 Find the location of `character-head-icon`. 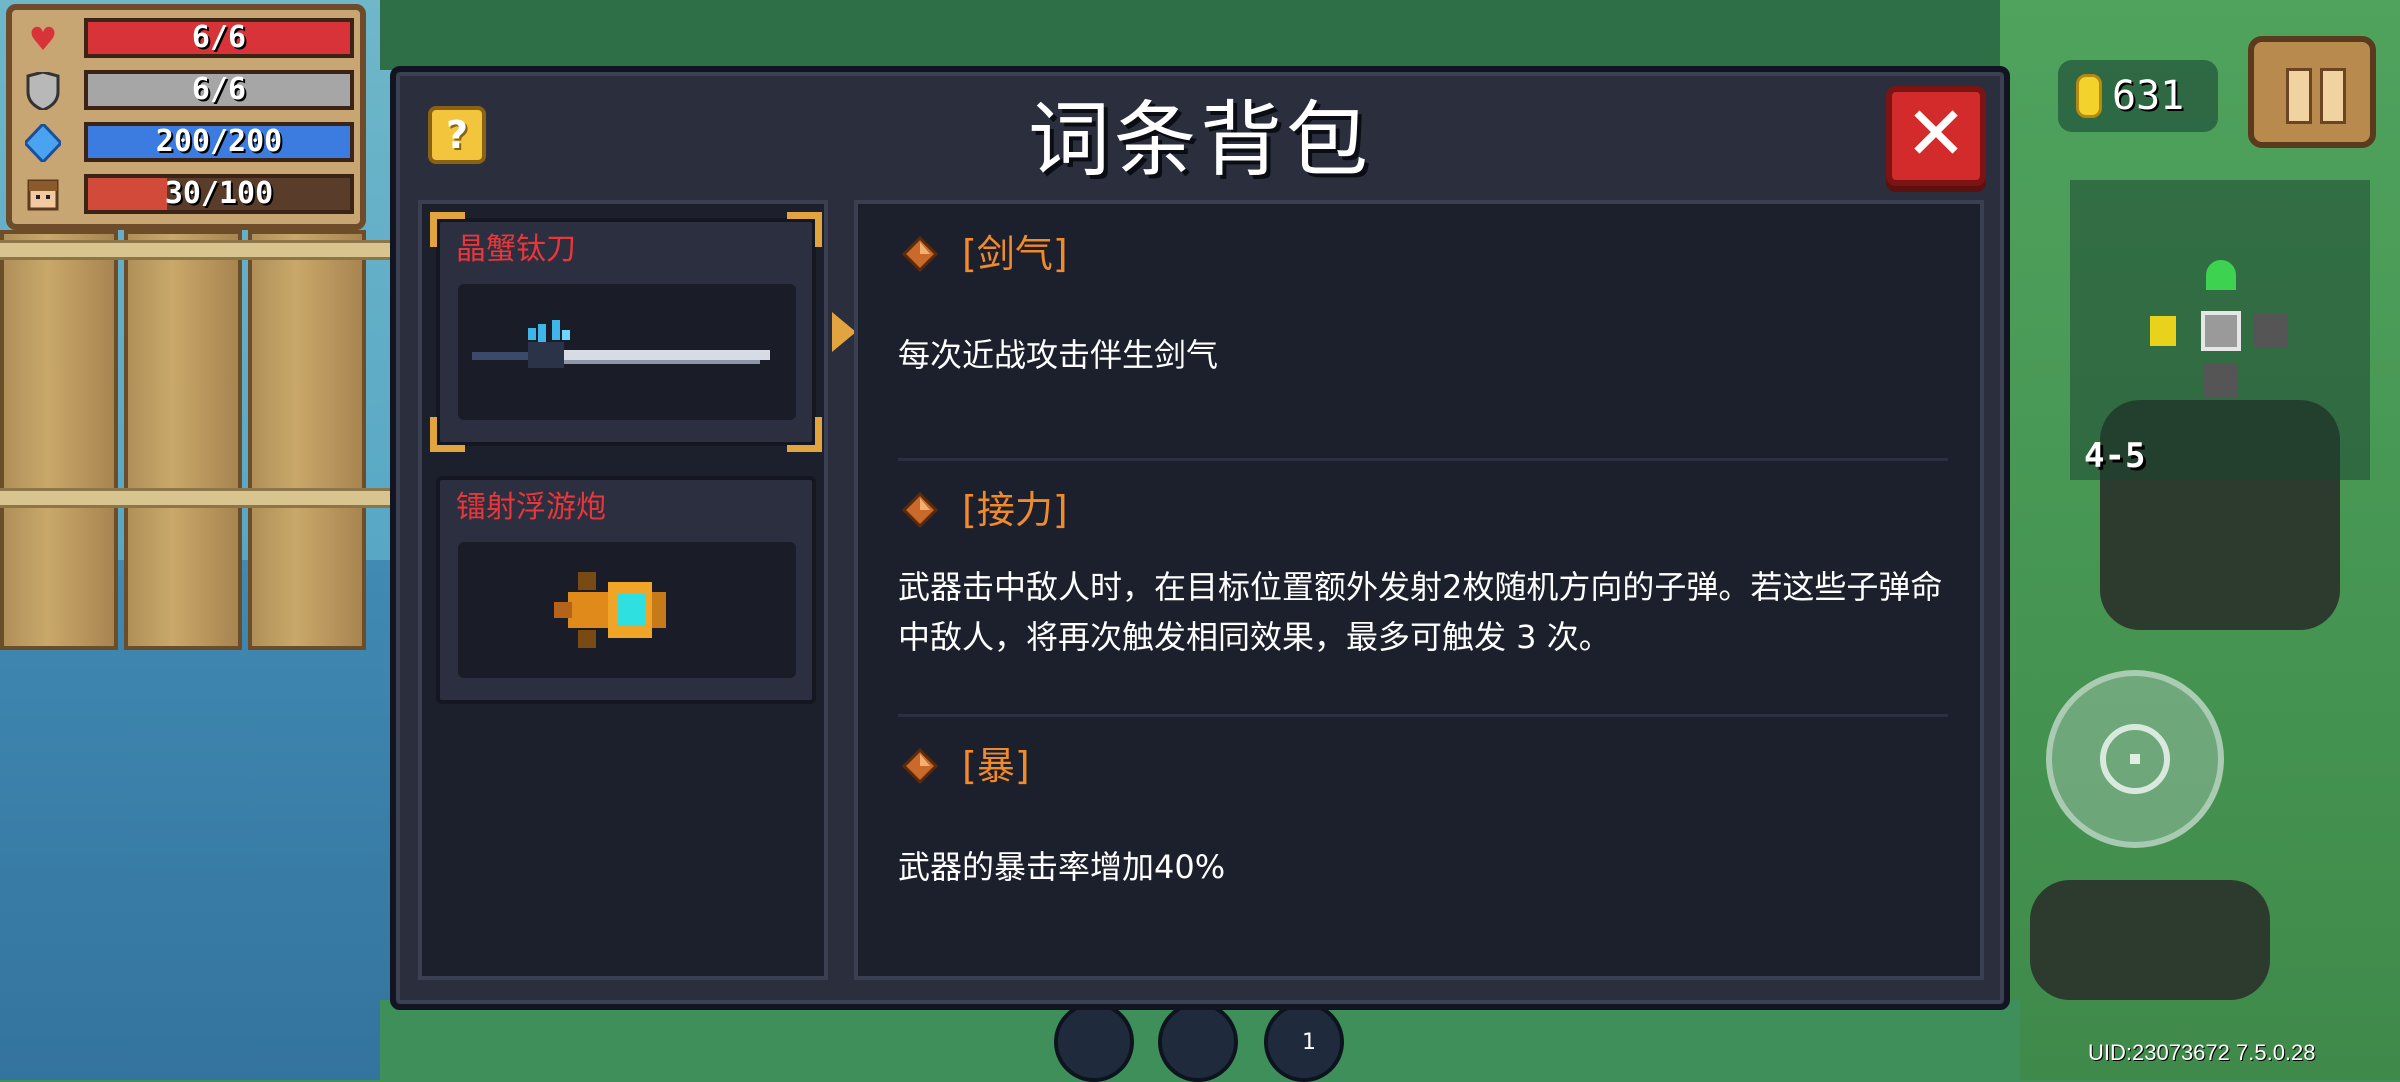

character-head-icon is located at coordinates (43, 195).